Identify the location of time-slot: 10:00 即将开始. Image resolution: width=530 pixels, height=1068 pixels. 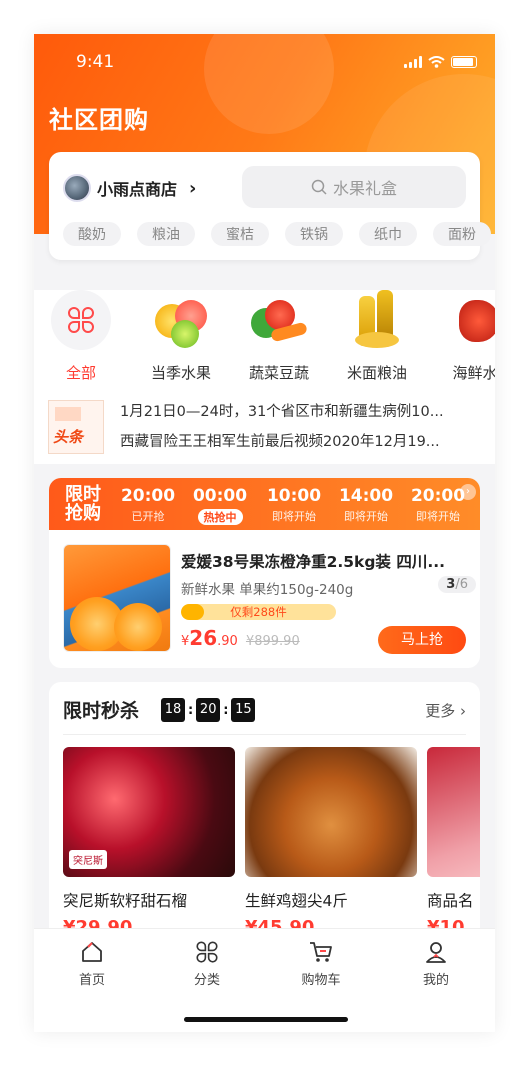
(294, 505).